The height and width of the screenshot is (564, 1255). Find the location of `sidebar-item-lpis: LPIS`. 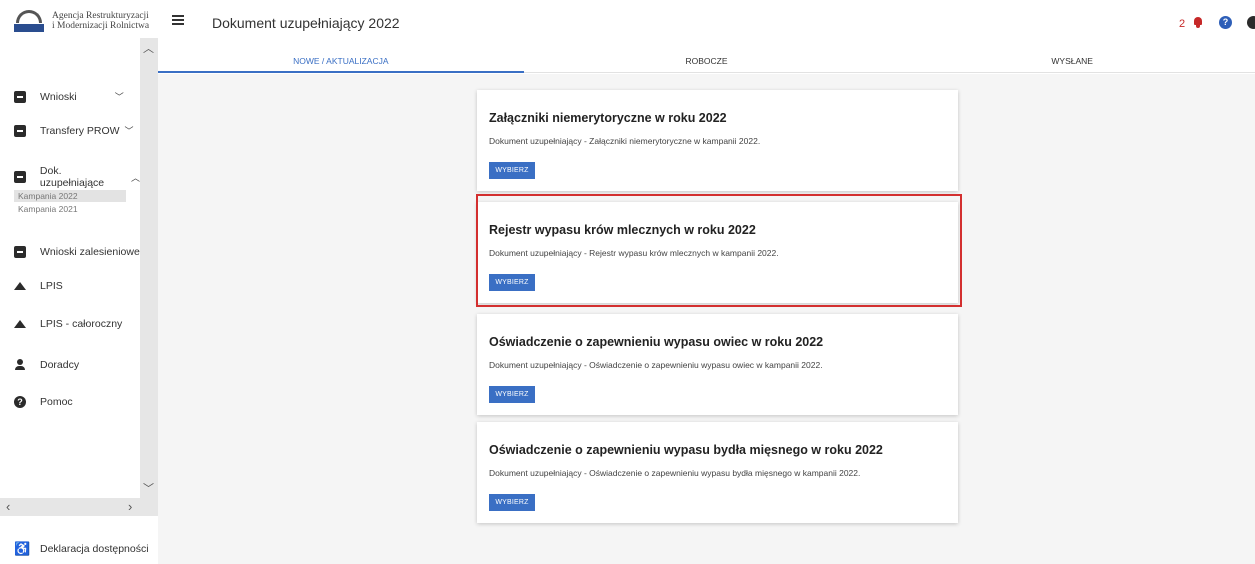

sidebar-item-lpis: LPIS is located at coordinates (77, 286).